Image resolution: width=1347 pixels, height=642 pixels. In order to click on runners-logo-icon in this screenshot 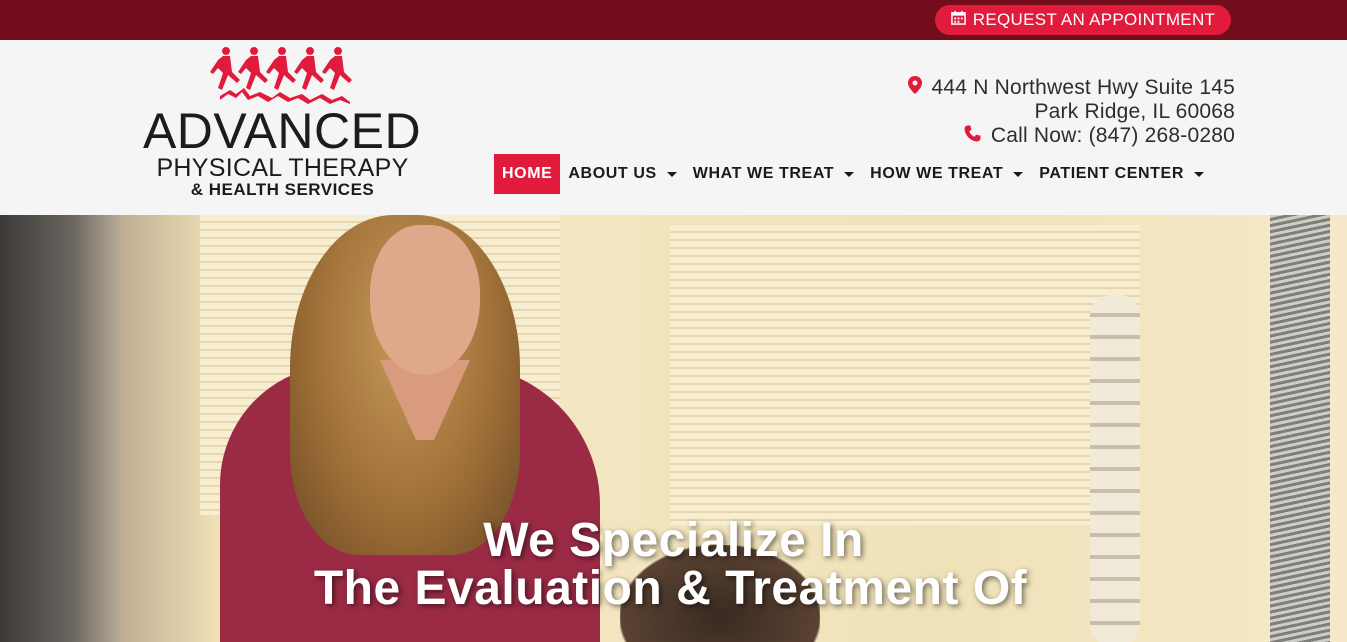, I will do `click(281, 75)`.